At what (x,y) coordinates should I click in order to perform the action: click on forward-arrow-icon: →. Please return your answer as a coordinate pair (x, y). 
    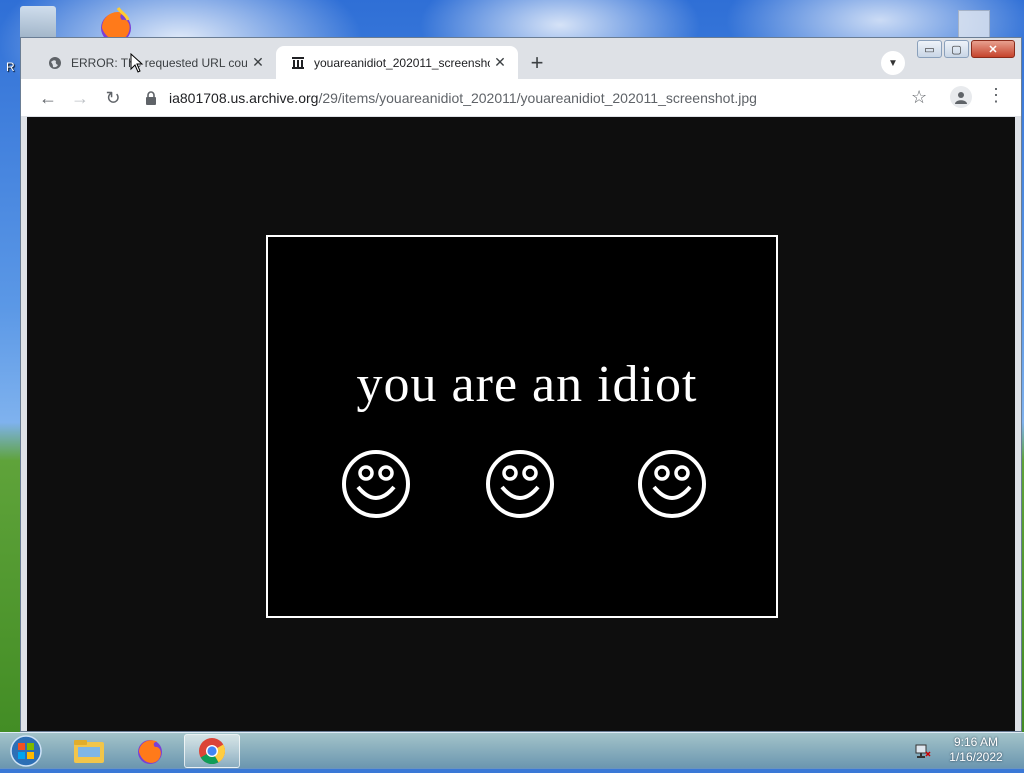
    Looking at the image, I should click on (80, 98).